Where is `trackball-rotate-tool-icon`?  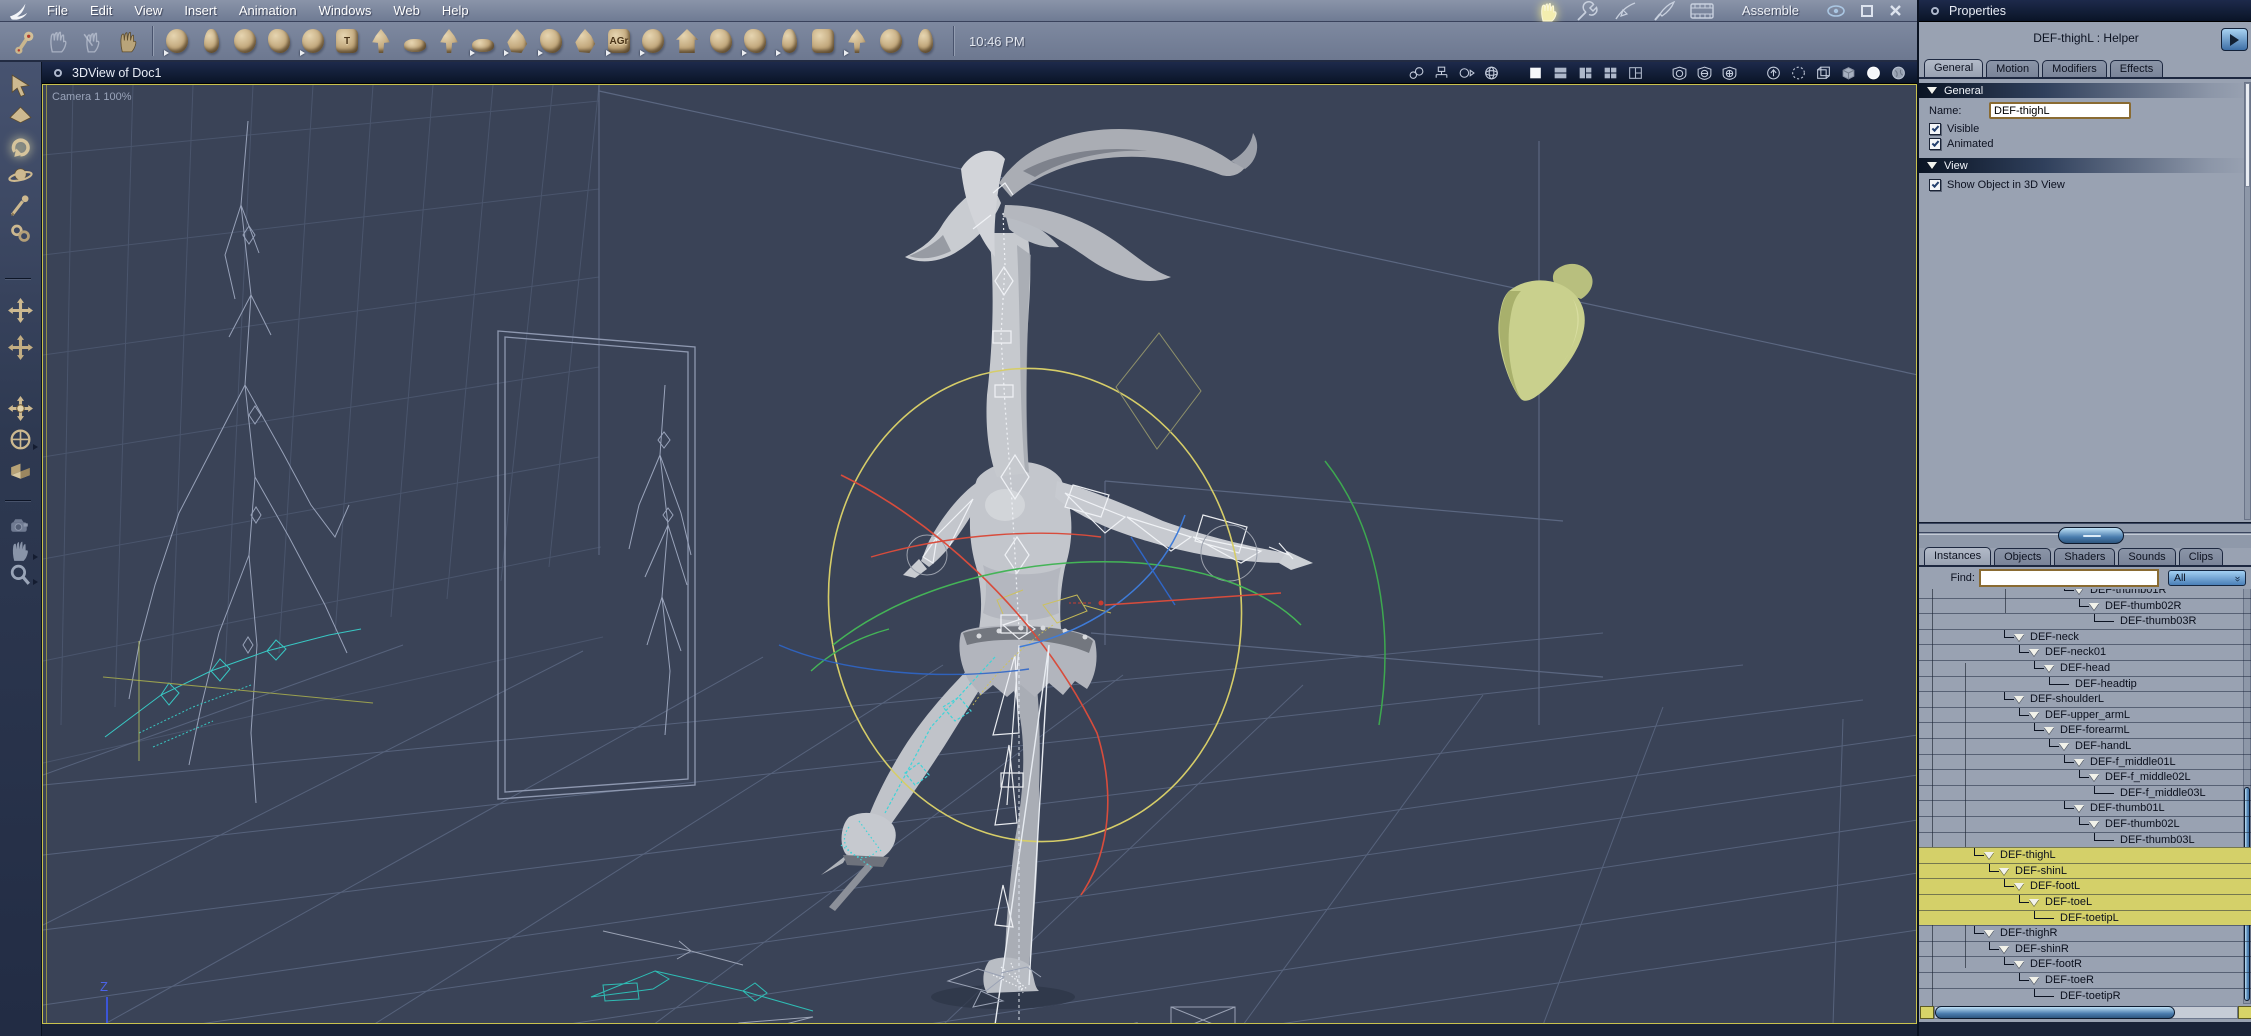 trackball-rotate-tool-icon is located at coordinates (22, 440).